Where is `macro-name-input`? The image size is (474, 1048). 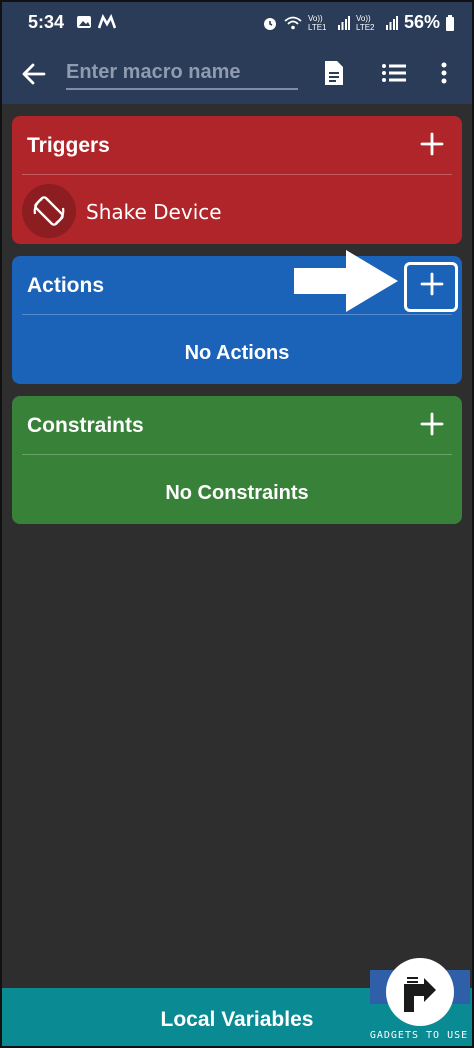
macro-name-input is located at coordinates (182, 73).